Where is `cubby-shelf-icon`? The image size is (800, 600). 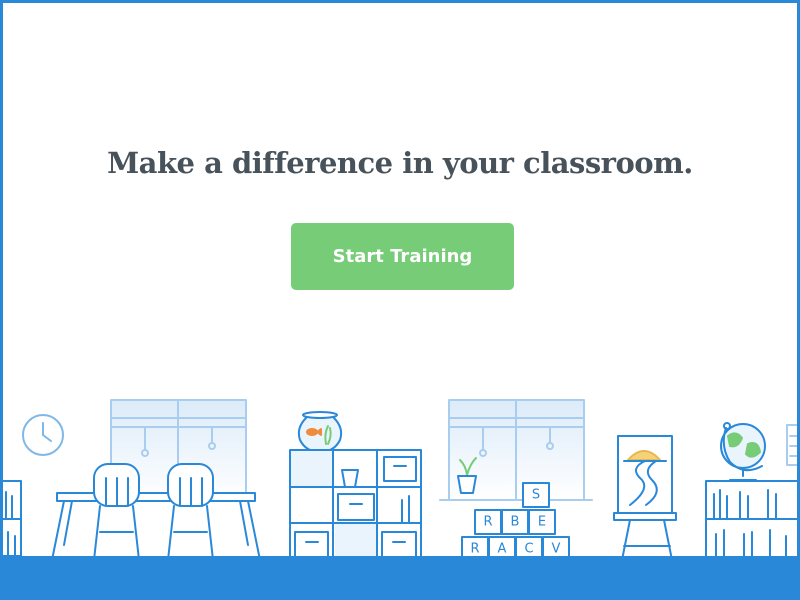
cubby-shelf-icon is located at coordinates (355, 505).